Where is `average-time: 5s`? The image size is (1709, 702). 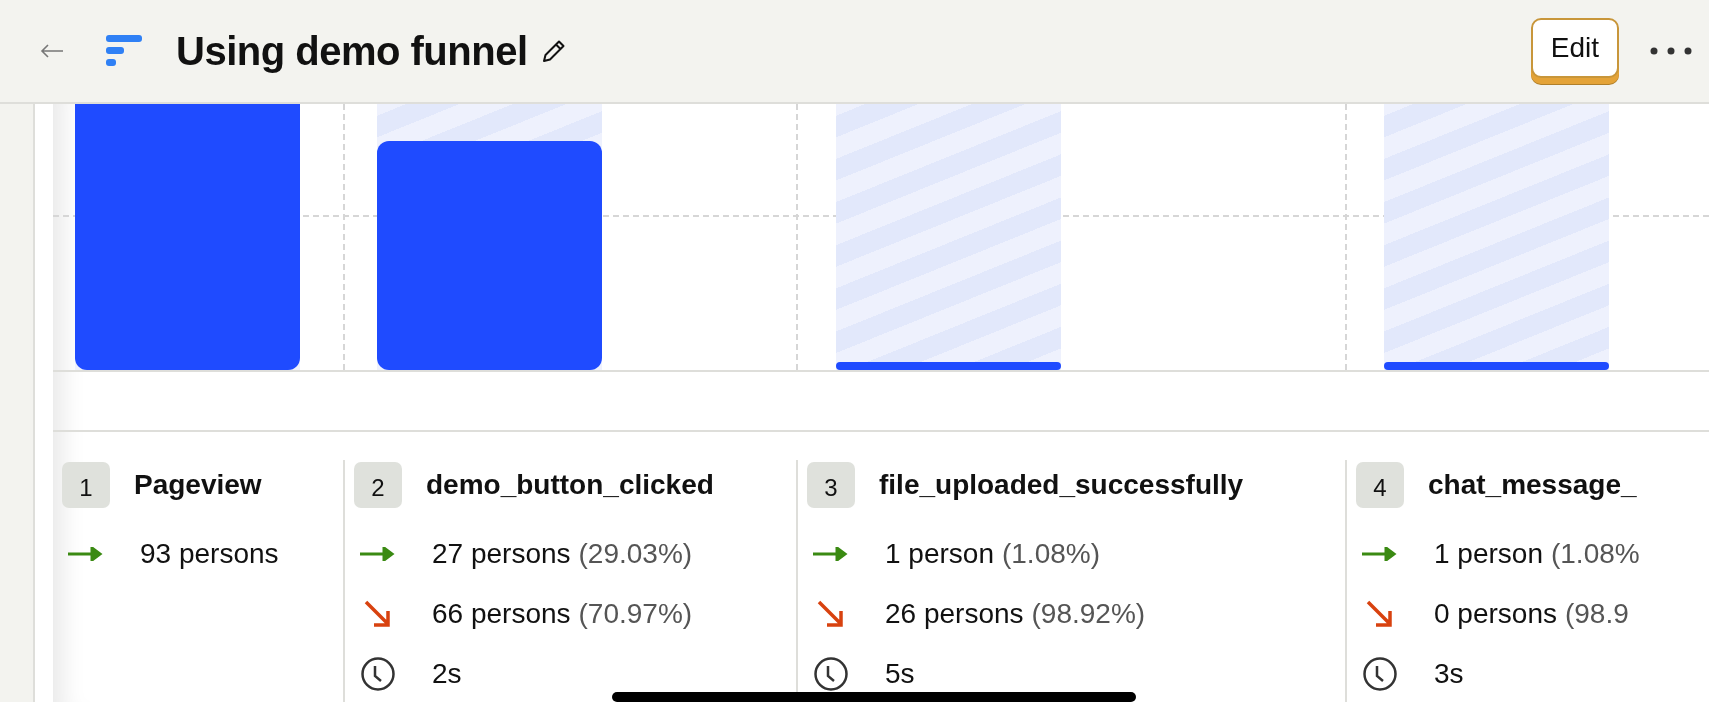 average-time: 5s is located at coordinates (900, 674).